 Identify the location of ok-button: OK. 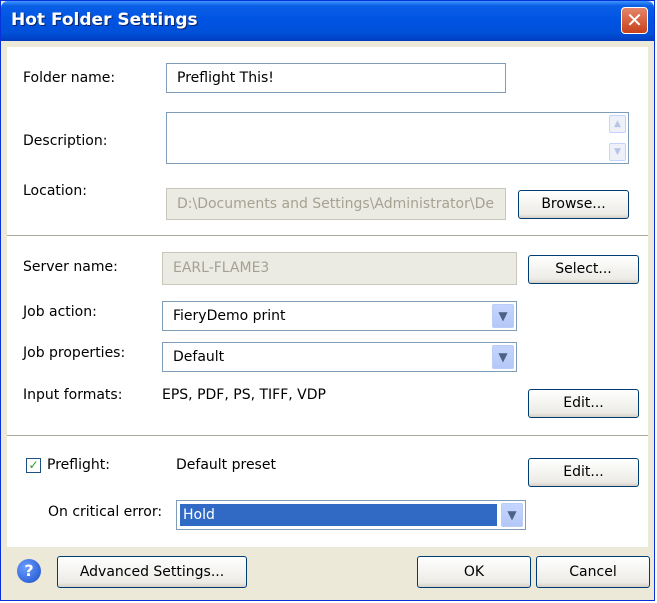
(474, 572).